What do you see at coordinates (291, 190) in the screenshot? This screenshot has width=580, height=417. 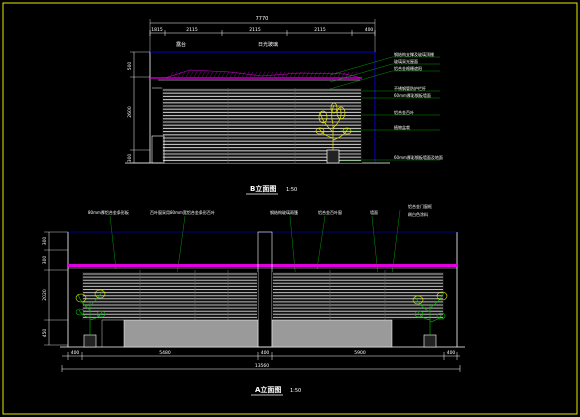 I see `b-scale: 1:50` at bounding box center [291, 190].